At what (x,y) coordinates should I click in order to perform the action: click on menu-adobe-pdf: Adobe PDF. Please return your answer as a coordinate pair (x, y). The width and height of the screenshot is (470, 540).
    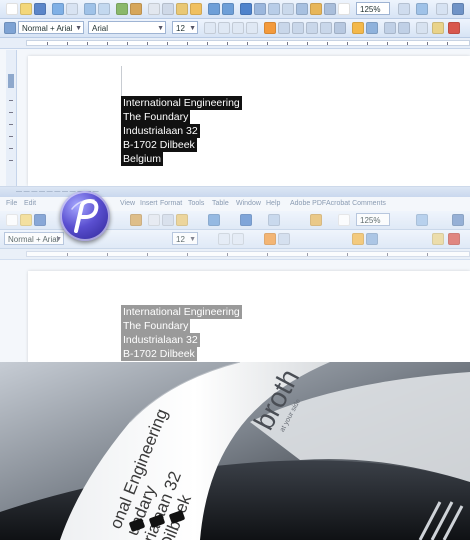
    Looking at the image, I should click on (308, 204).